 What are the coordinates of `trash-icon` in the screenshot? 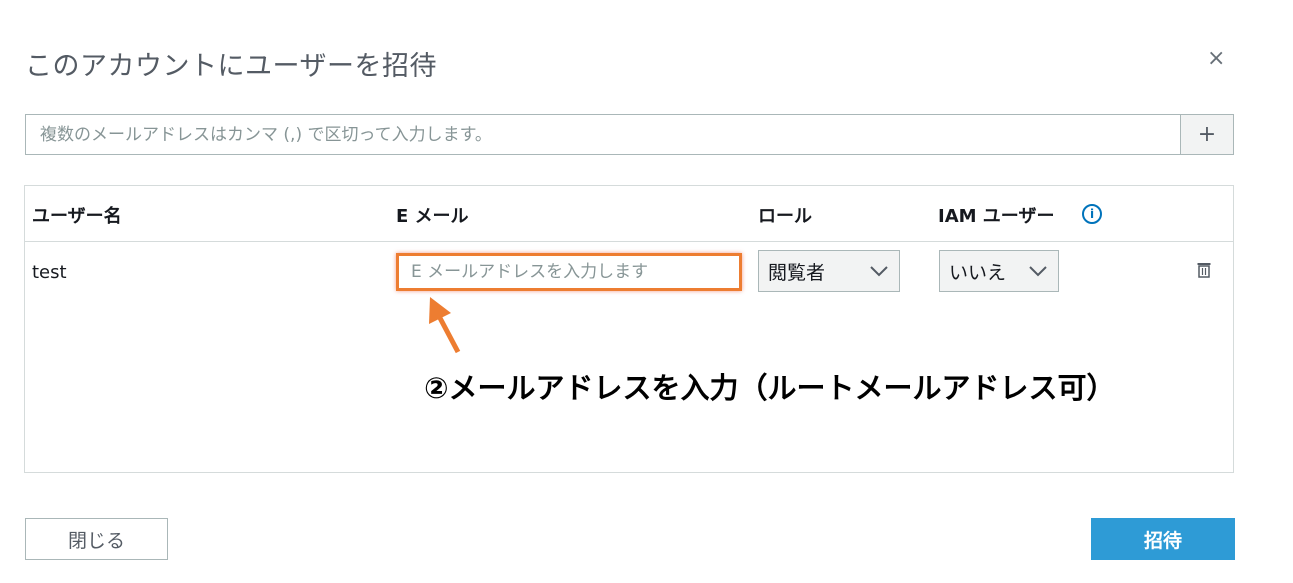 It's located at (1204, 270).